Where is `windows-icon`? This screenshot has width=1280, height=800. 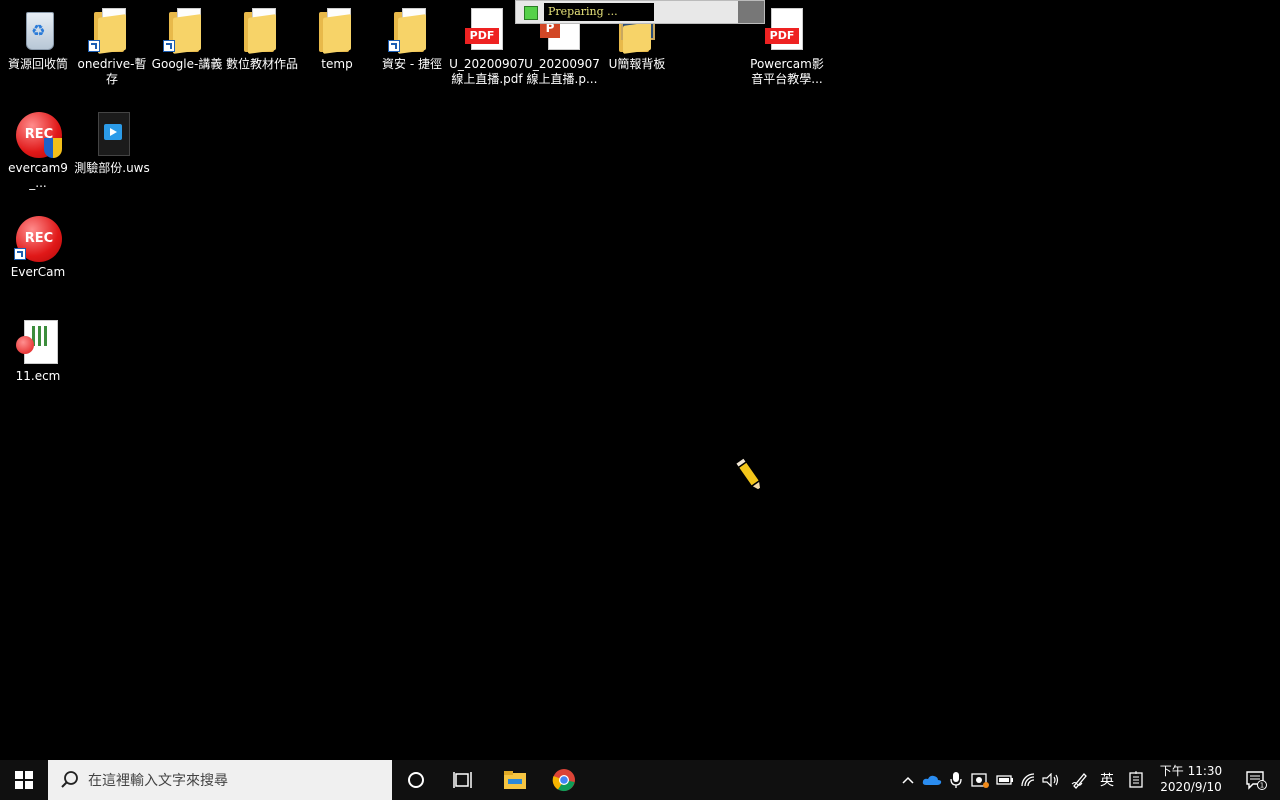 windows-icon is located at coordinates (24, 780).